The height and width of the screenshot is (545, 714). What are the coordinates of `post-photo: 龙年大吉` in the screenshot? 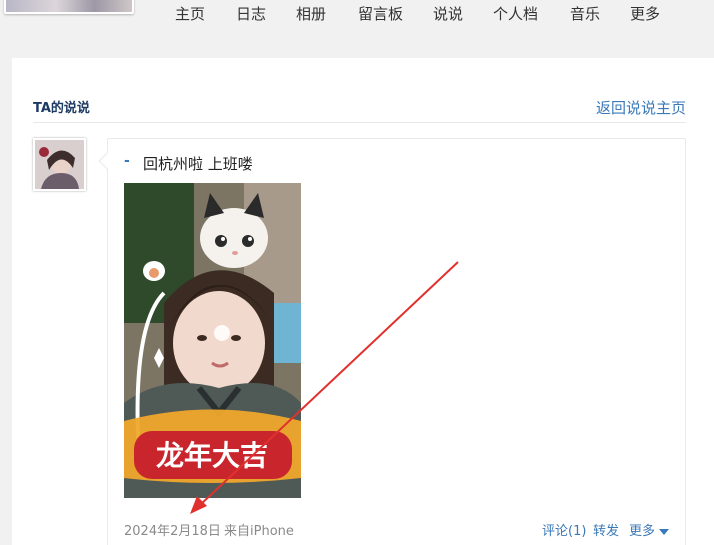 It's located at (212, 340).